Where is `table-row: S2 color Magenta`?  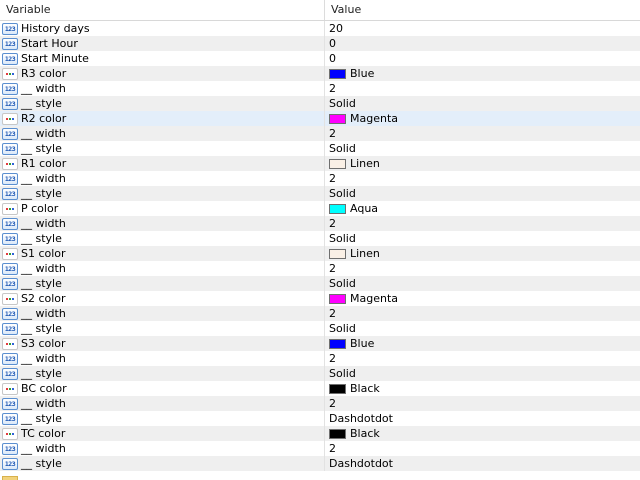
table-row: S2 color Magenta is located at coordinates (320, 298).